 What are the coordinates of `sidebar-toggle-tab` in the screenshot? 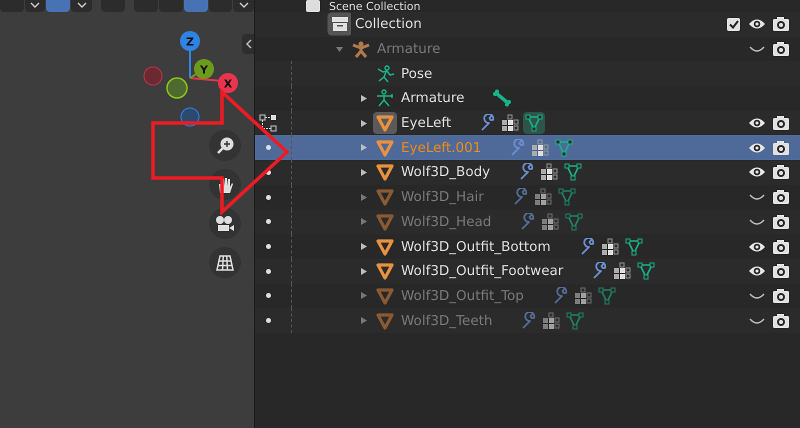 It's located at (248, 44).